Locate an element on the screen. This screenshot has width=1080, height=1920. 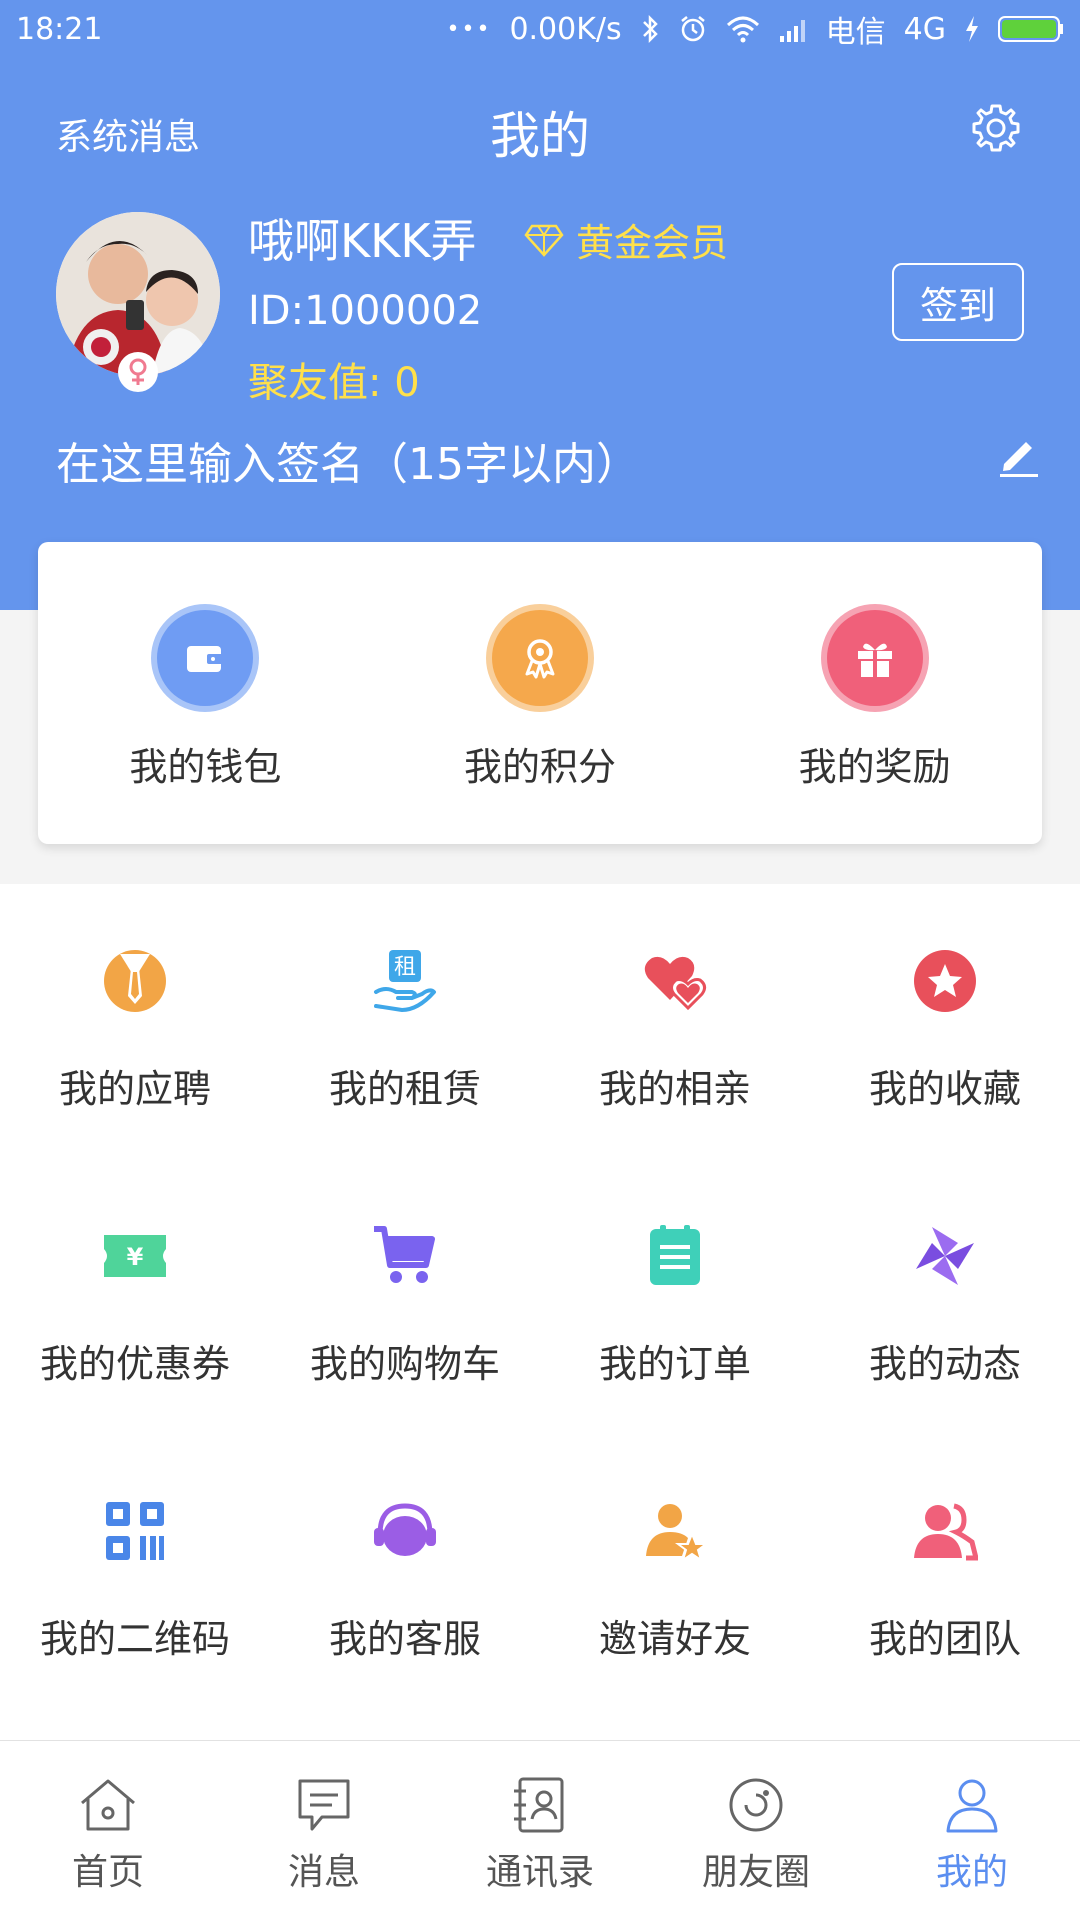
moments-icon is located at coordinates (756, 1805).